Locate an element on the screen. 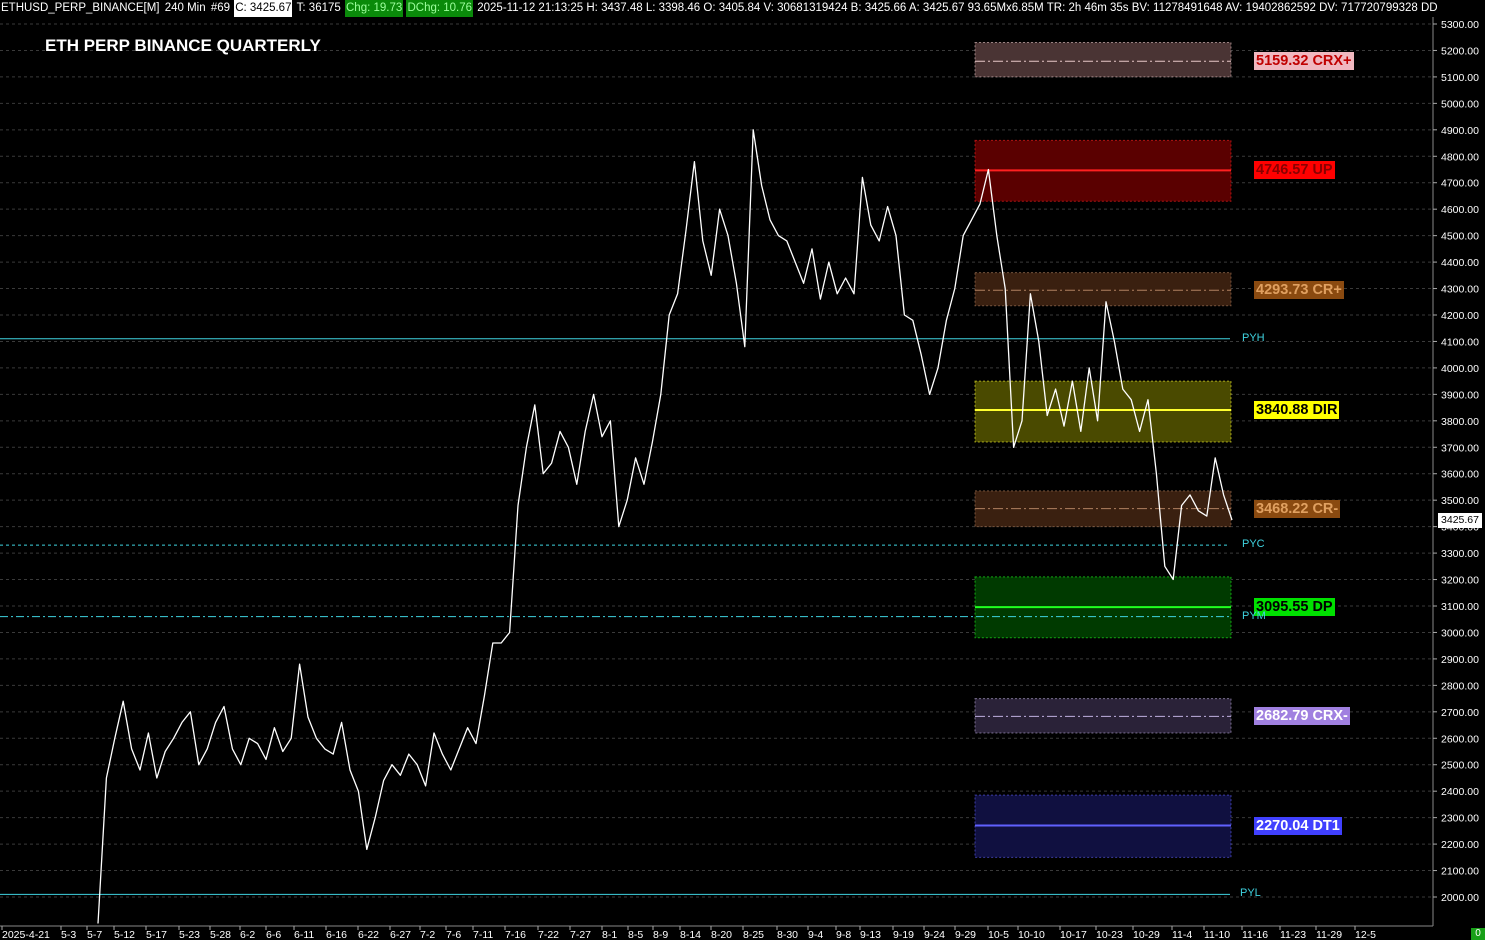 The image size is (1485, 940). time-tick-label: 7-2 is located at coordinates (427, 934).